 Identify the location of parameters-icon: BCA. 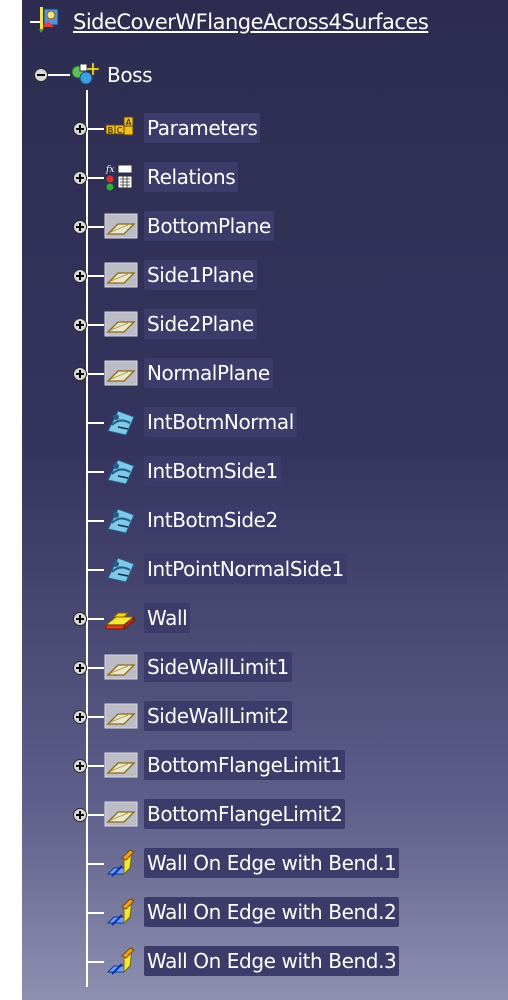
(121, 128).